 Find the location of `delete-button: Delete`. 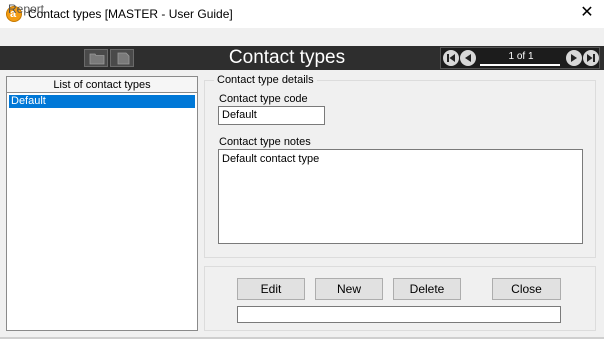

delete-button: Delete is located at coordinates (427, 289).